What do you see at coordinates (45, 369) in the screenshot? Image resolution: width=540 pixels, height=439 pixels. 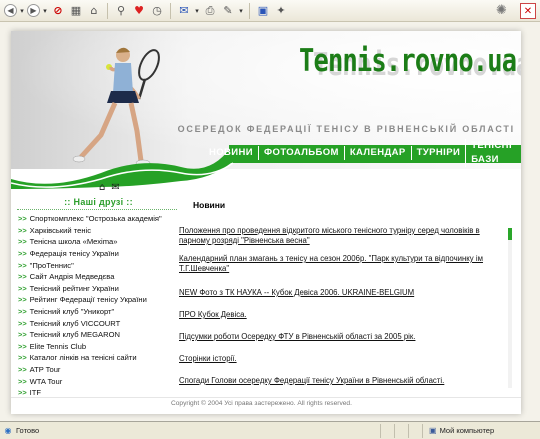 I see `link-text: ATP Tour` at bounding box center [45, 369].